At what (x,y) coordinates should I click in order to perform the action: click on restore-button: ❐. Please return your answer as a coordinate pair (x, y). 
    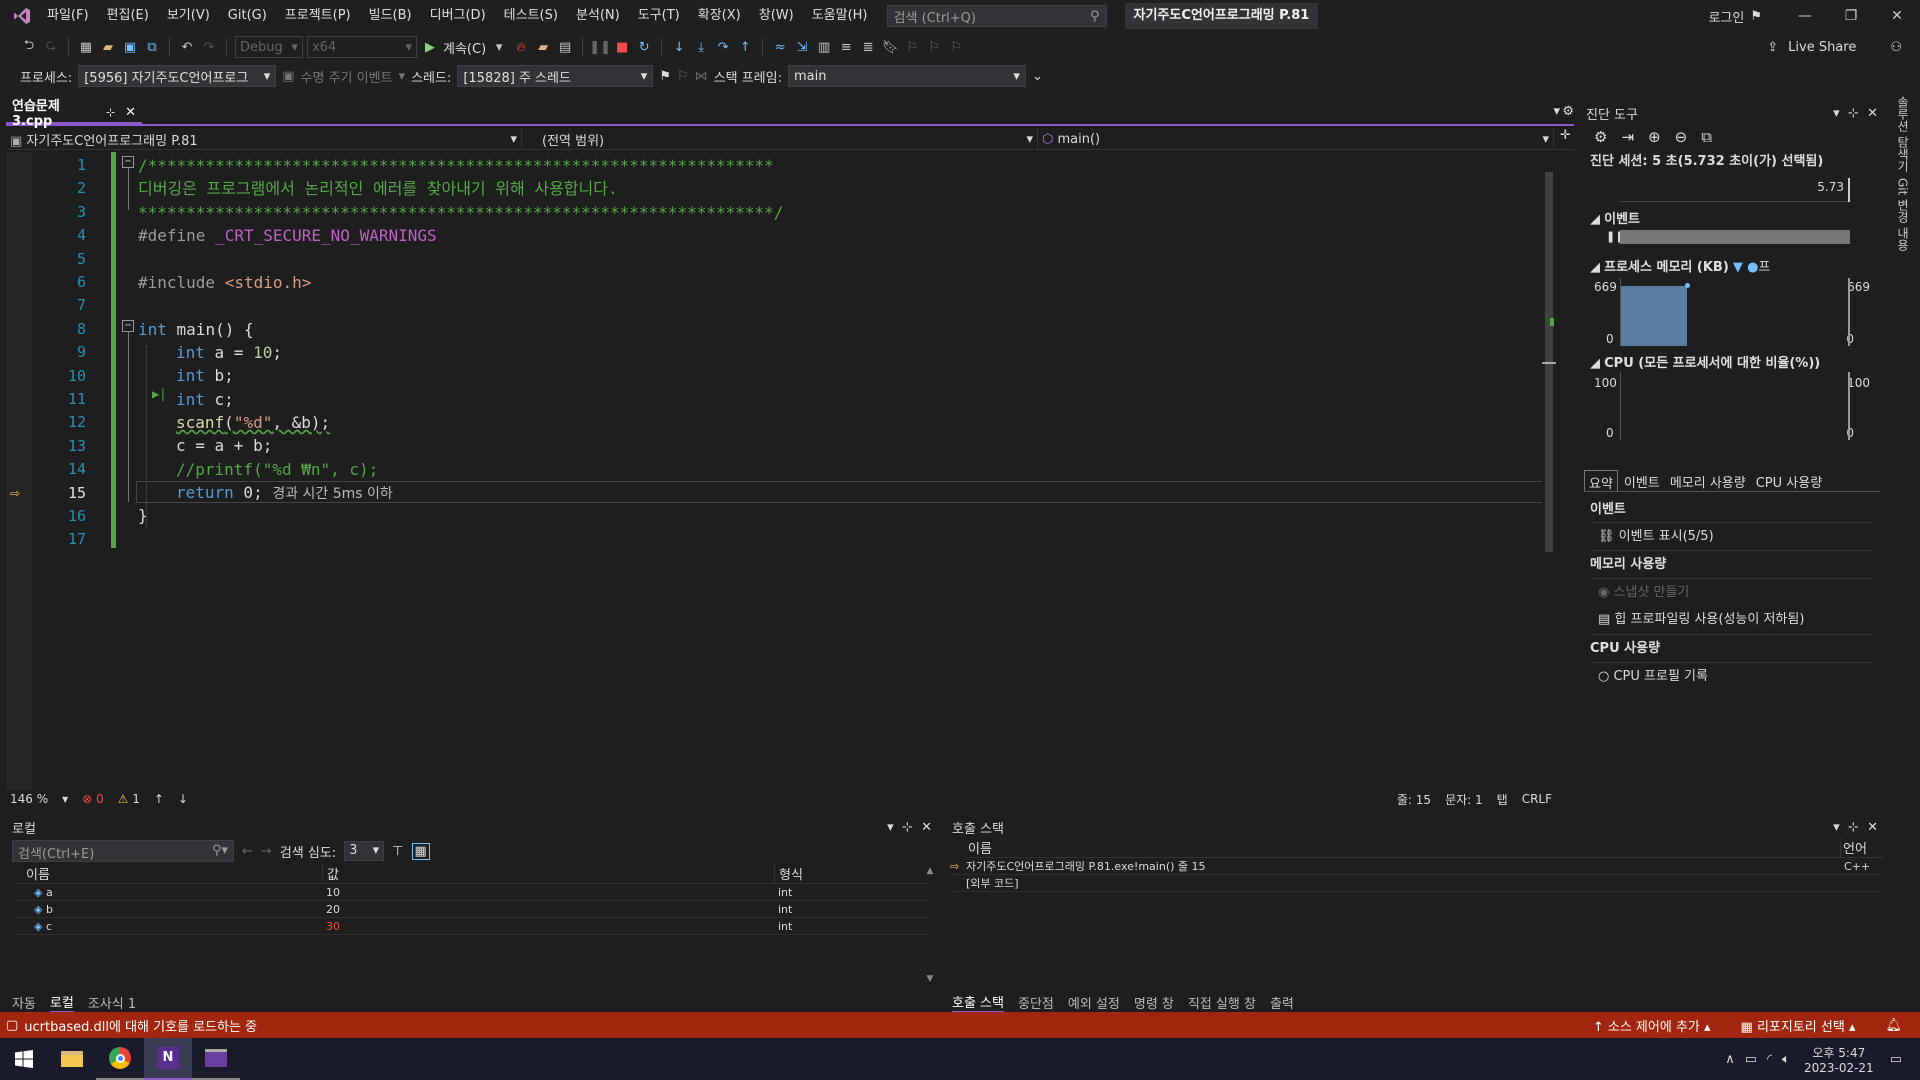
    Looking at the image, I should click on (1851, 16).